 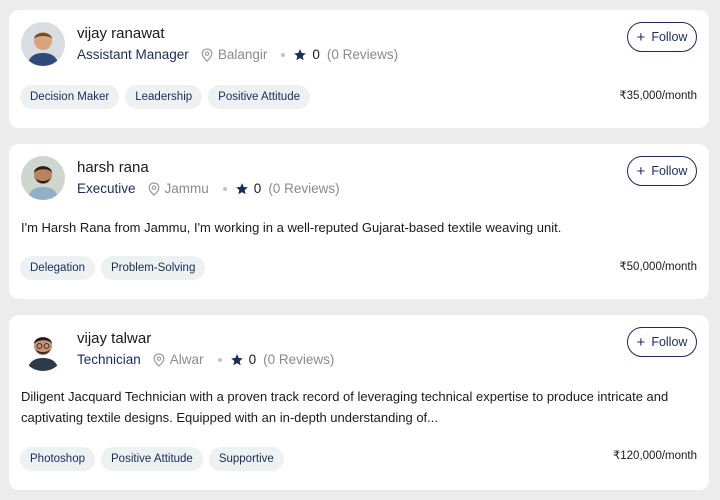 I want to click on profile-meta: Executive Jammu 0 (0 Reviews), so click(x=208, y=188).